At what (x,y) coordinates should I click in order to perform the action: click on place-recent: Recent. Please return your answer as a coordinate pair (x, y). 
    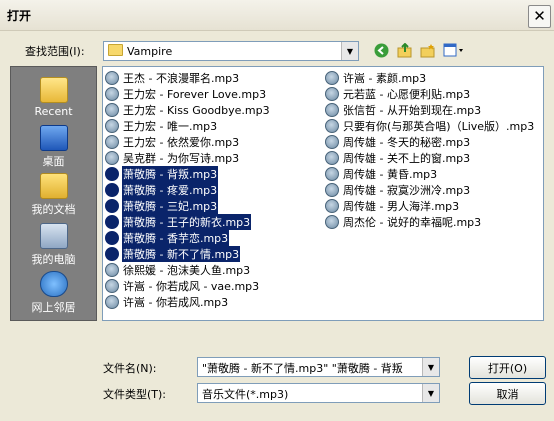
    Looking at the image, I should click on (53, 97).